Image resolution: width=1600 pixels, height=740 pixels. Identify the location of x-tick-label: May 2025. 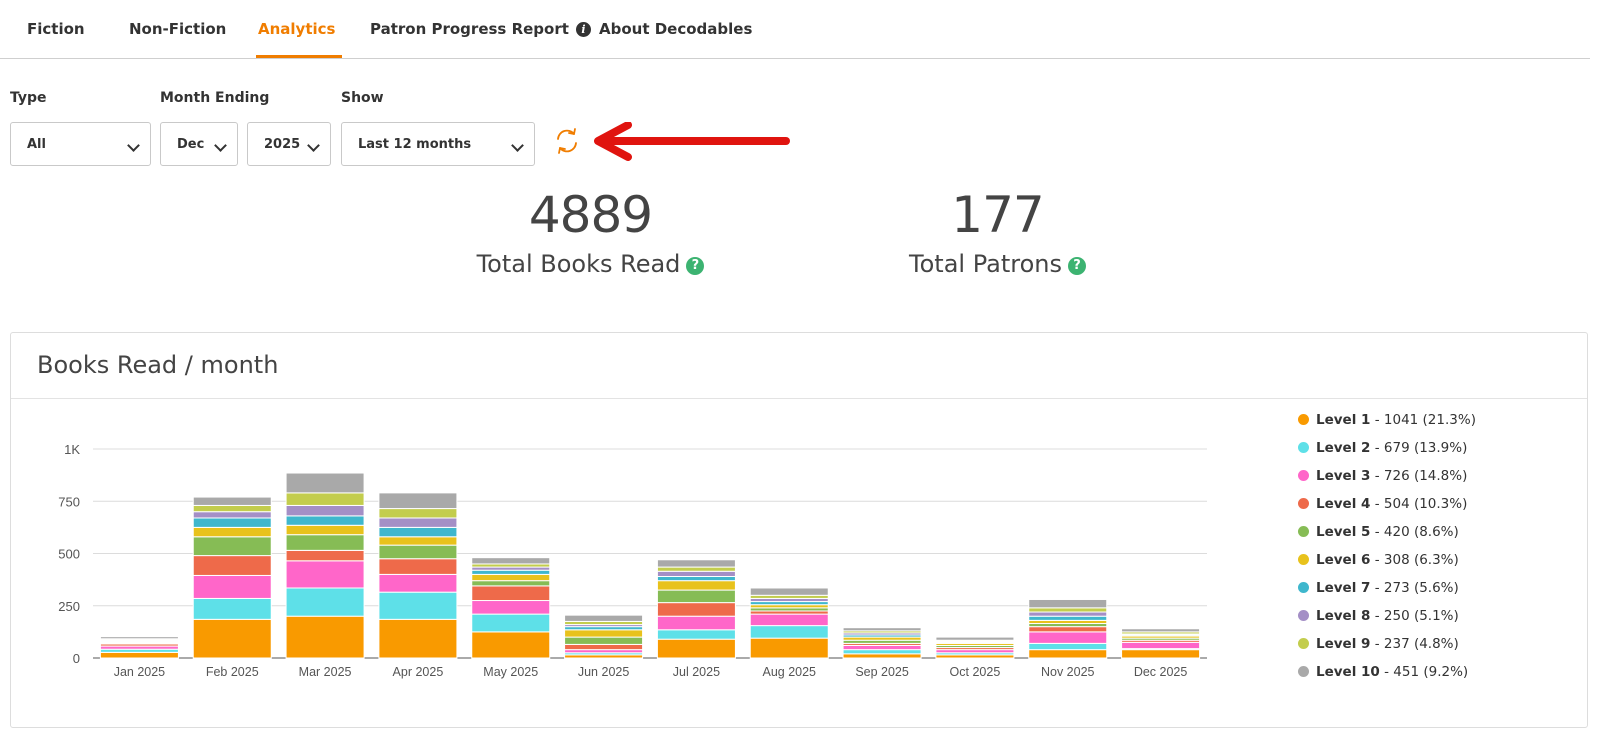
(510, 672).